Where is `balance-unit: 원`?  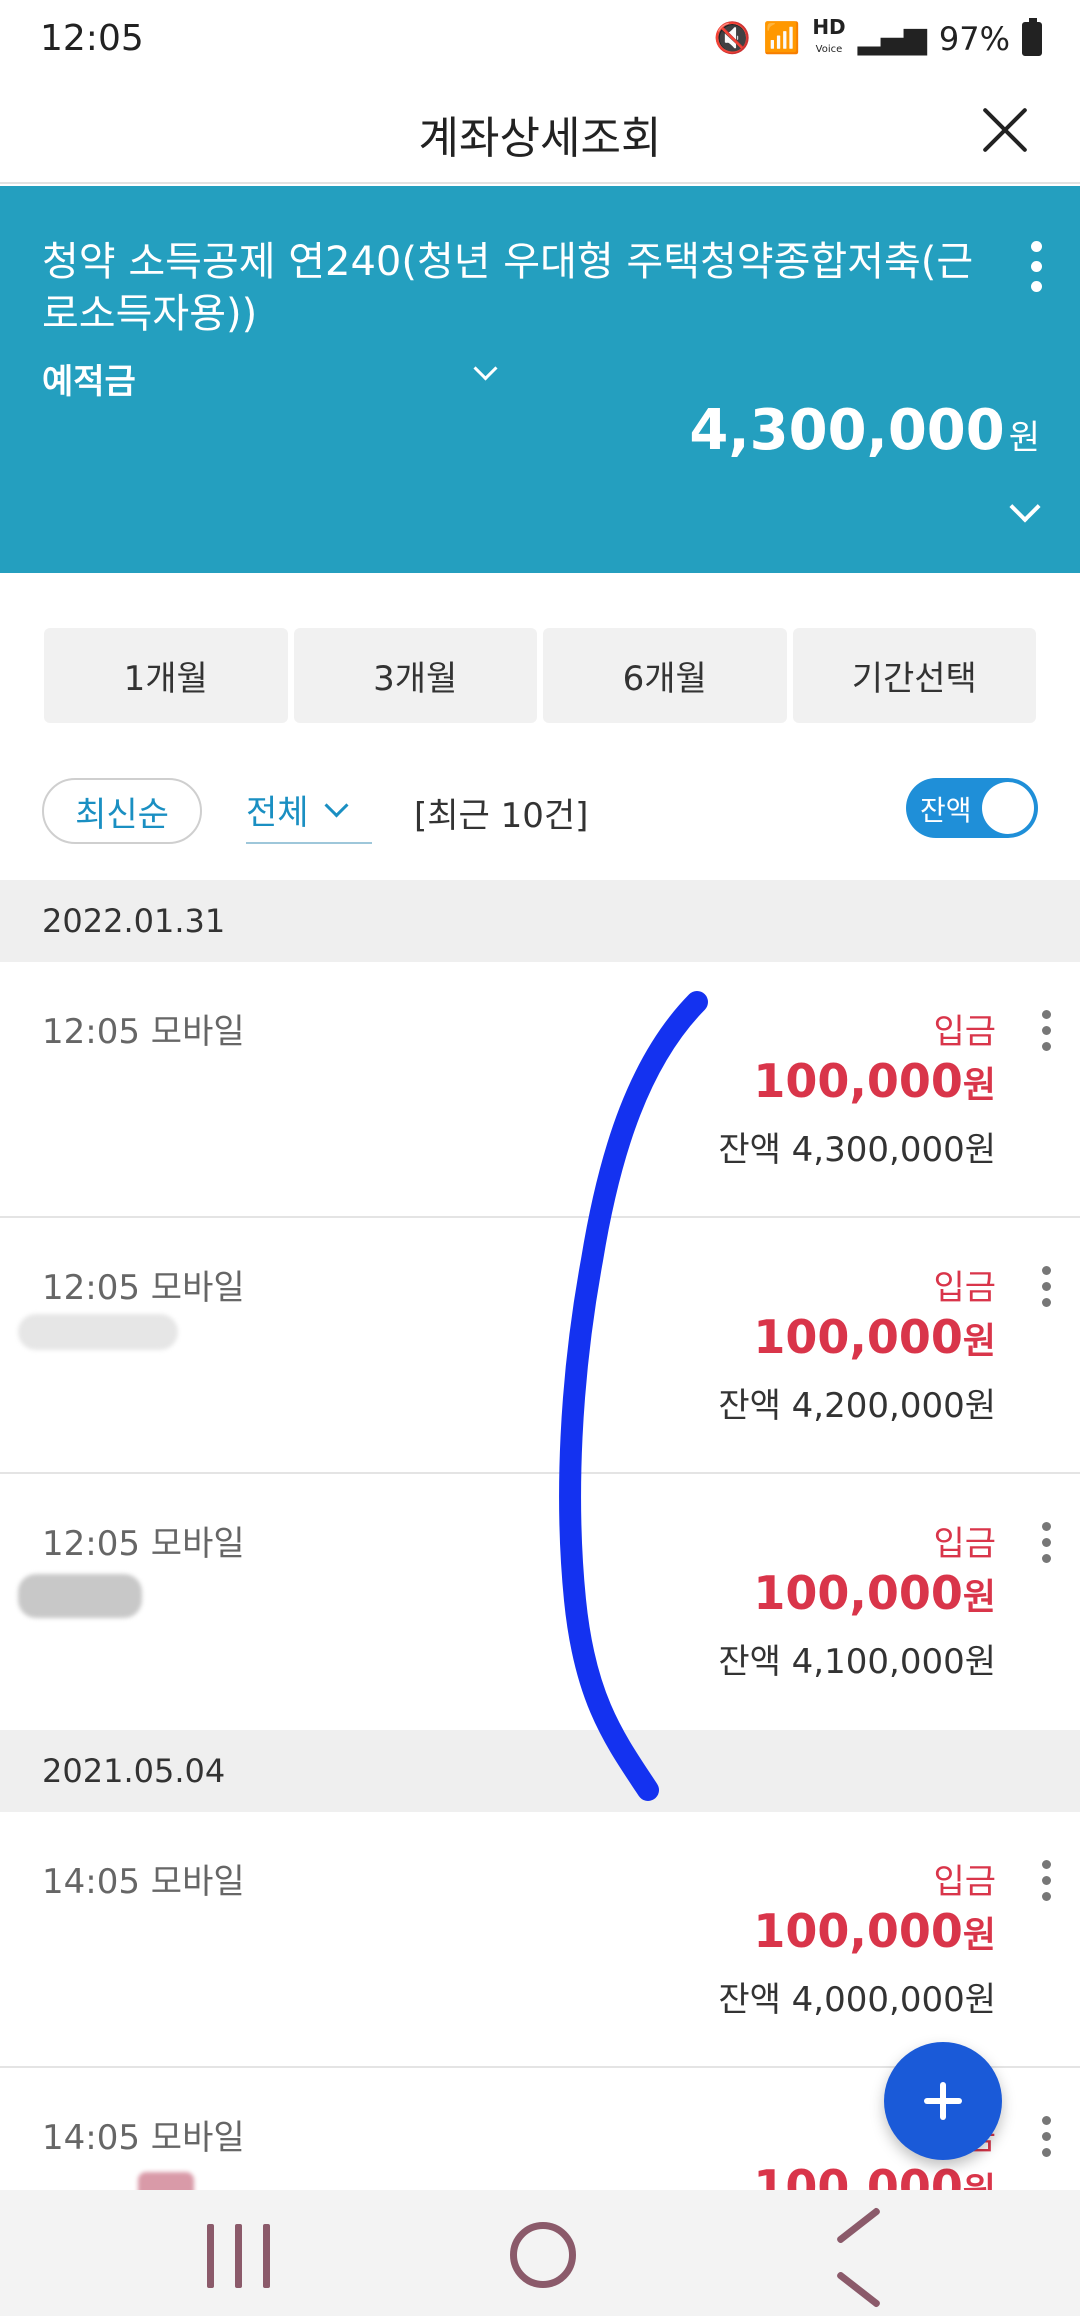
balance-unit: 원 is located at coordinates (1024, 438).